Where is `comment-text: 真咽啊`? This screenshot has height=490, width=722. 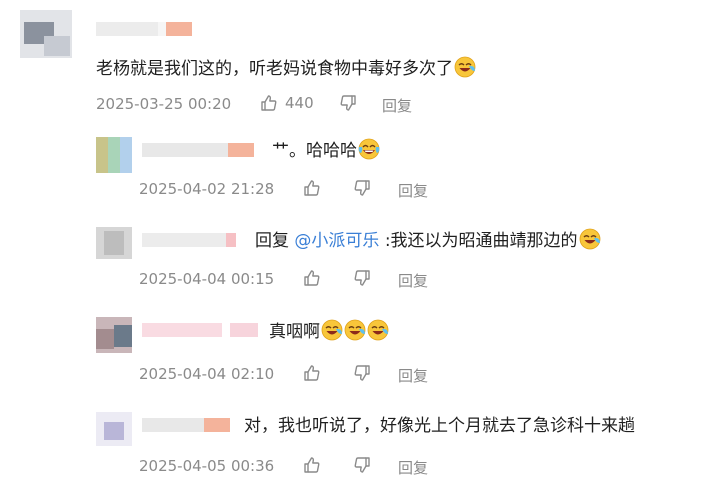
comment-text: 真咽啊 is located at coordinates (329, 331).